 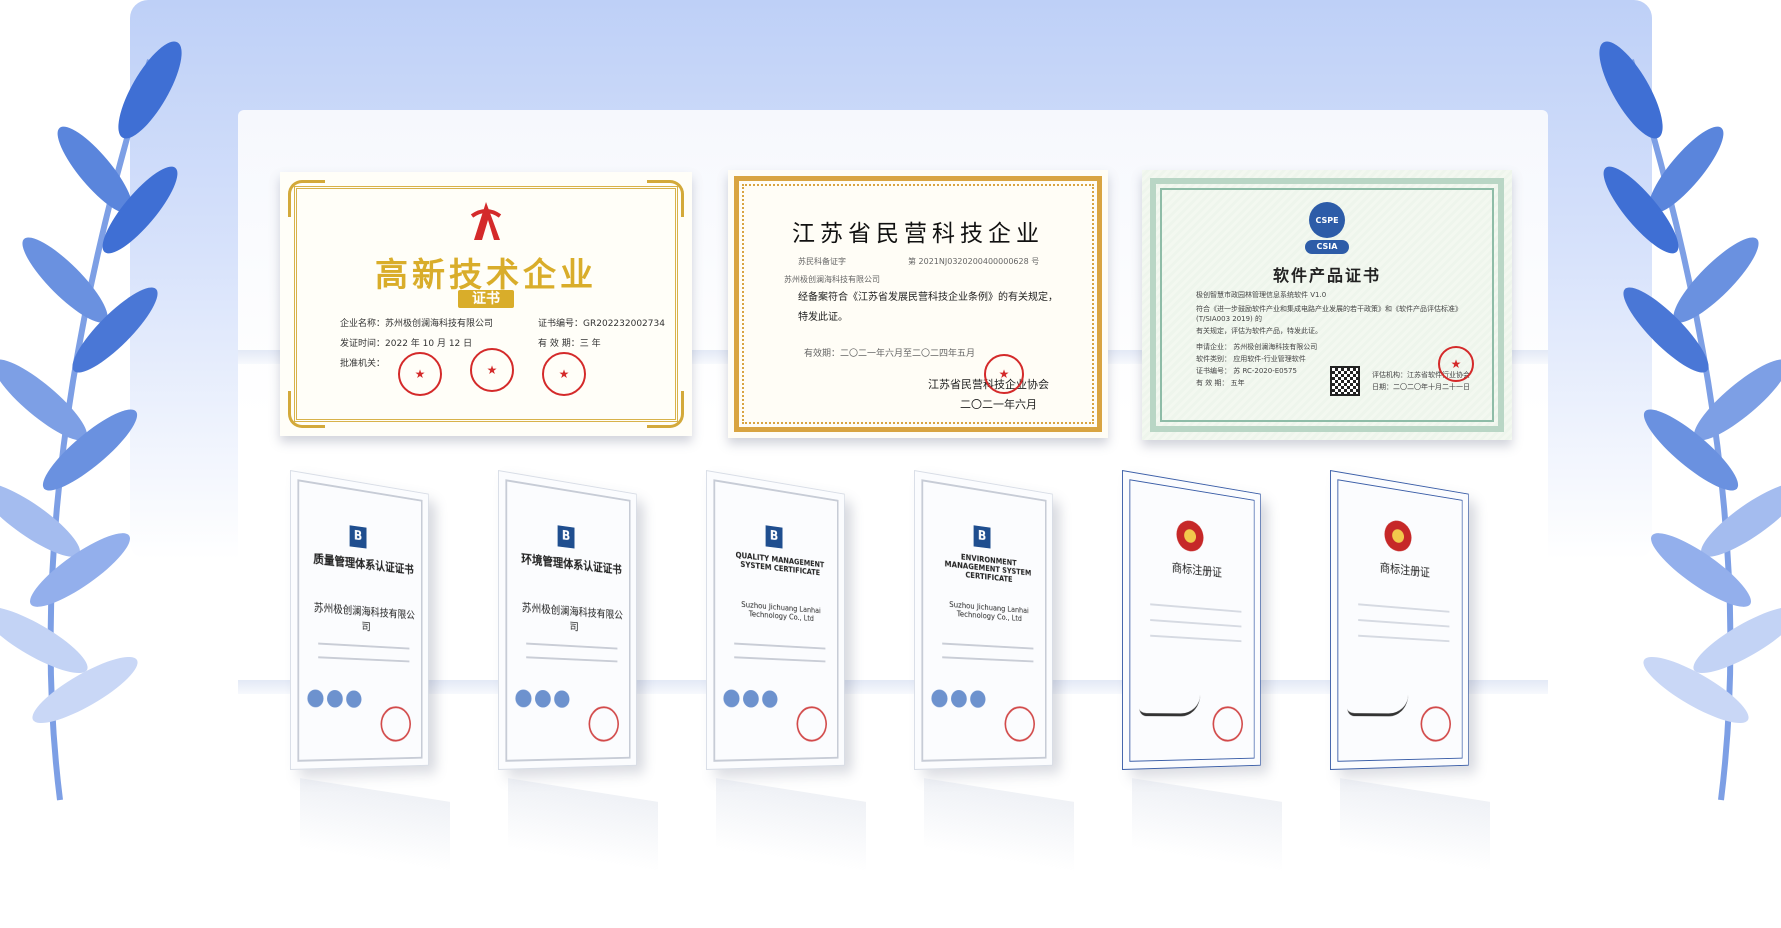 I want to click on cspe-badge-icon: CSPE, so click(x=1327, y=220).